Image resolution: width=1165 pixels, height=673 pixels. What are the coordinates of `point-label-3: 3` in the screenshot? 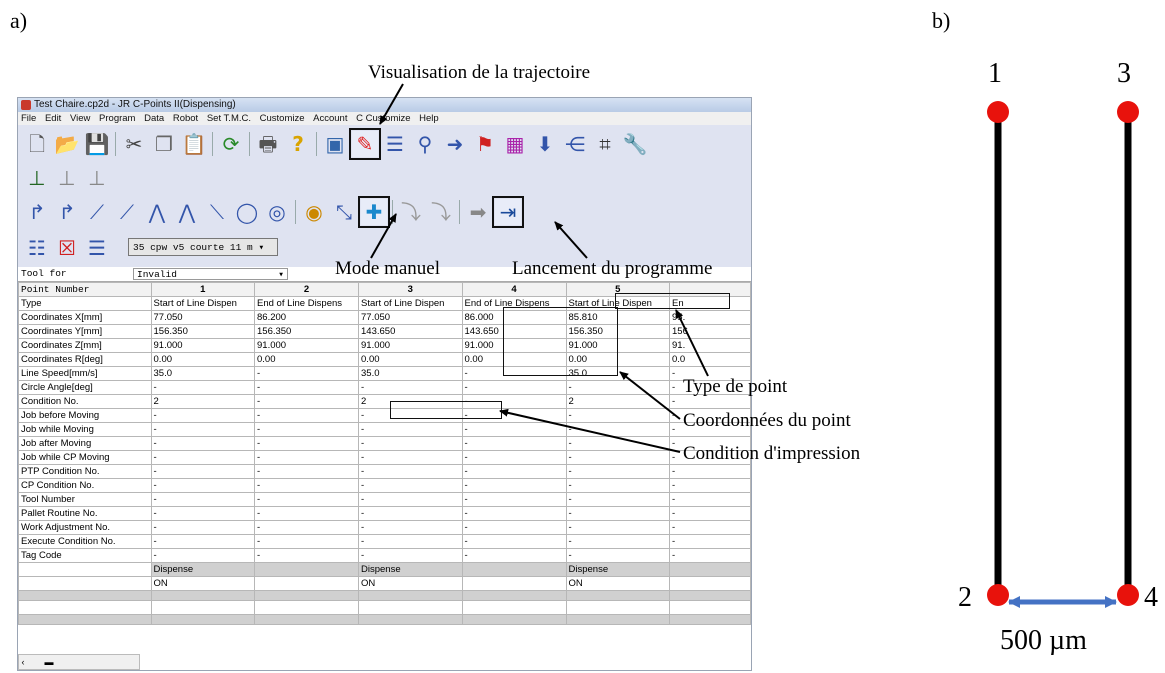 It's located at (1124, 73).